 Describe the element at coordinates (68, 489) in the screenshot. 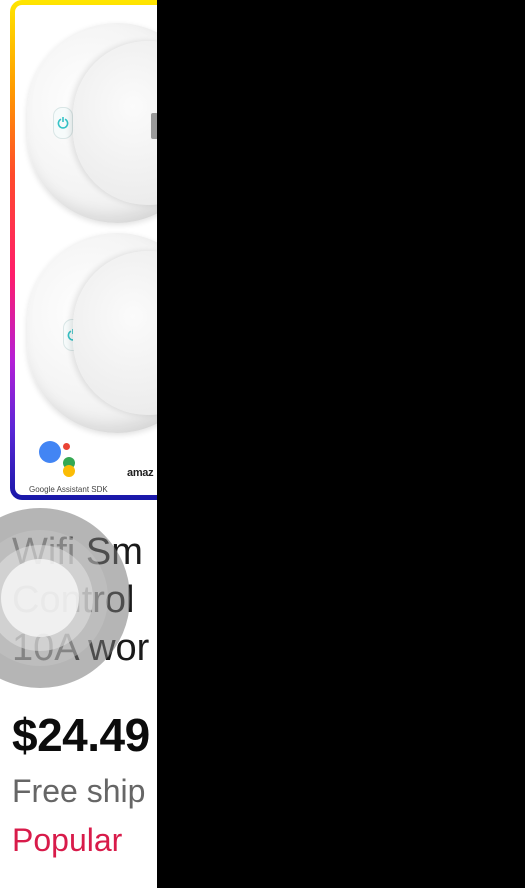

I see `google-assistant-caption: Google Assistant SDK` at that location.